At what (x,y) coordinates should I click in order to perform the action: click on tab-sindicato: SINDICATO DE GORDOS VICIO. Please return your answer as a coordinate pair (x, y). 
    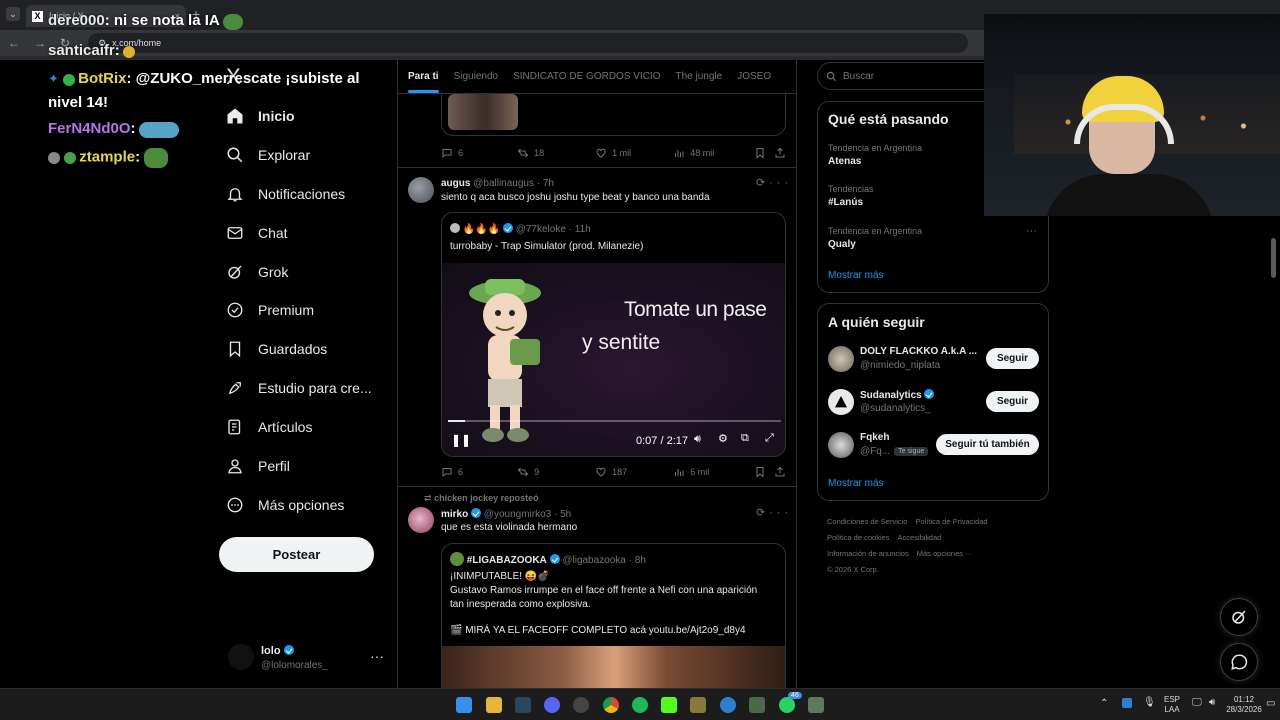
    Looking at the image, I should click on (586, 76).